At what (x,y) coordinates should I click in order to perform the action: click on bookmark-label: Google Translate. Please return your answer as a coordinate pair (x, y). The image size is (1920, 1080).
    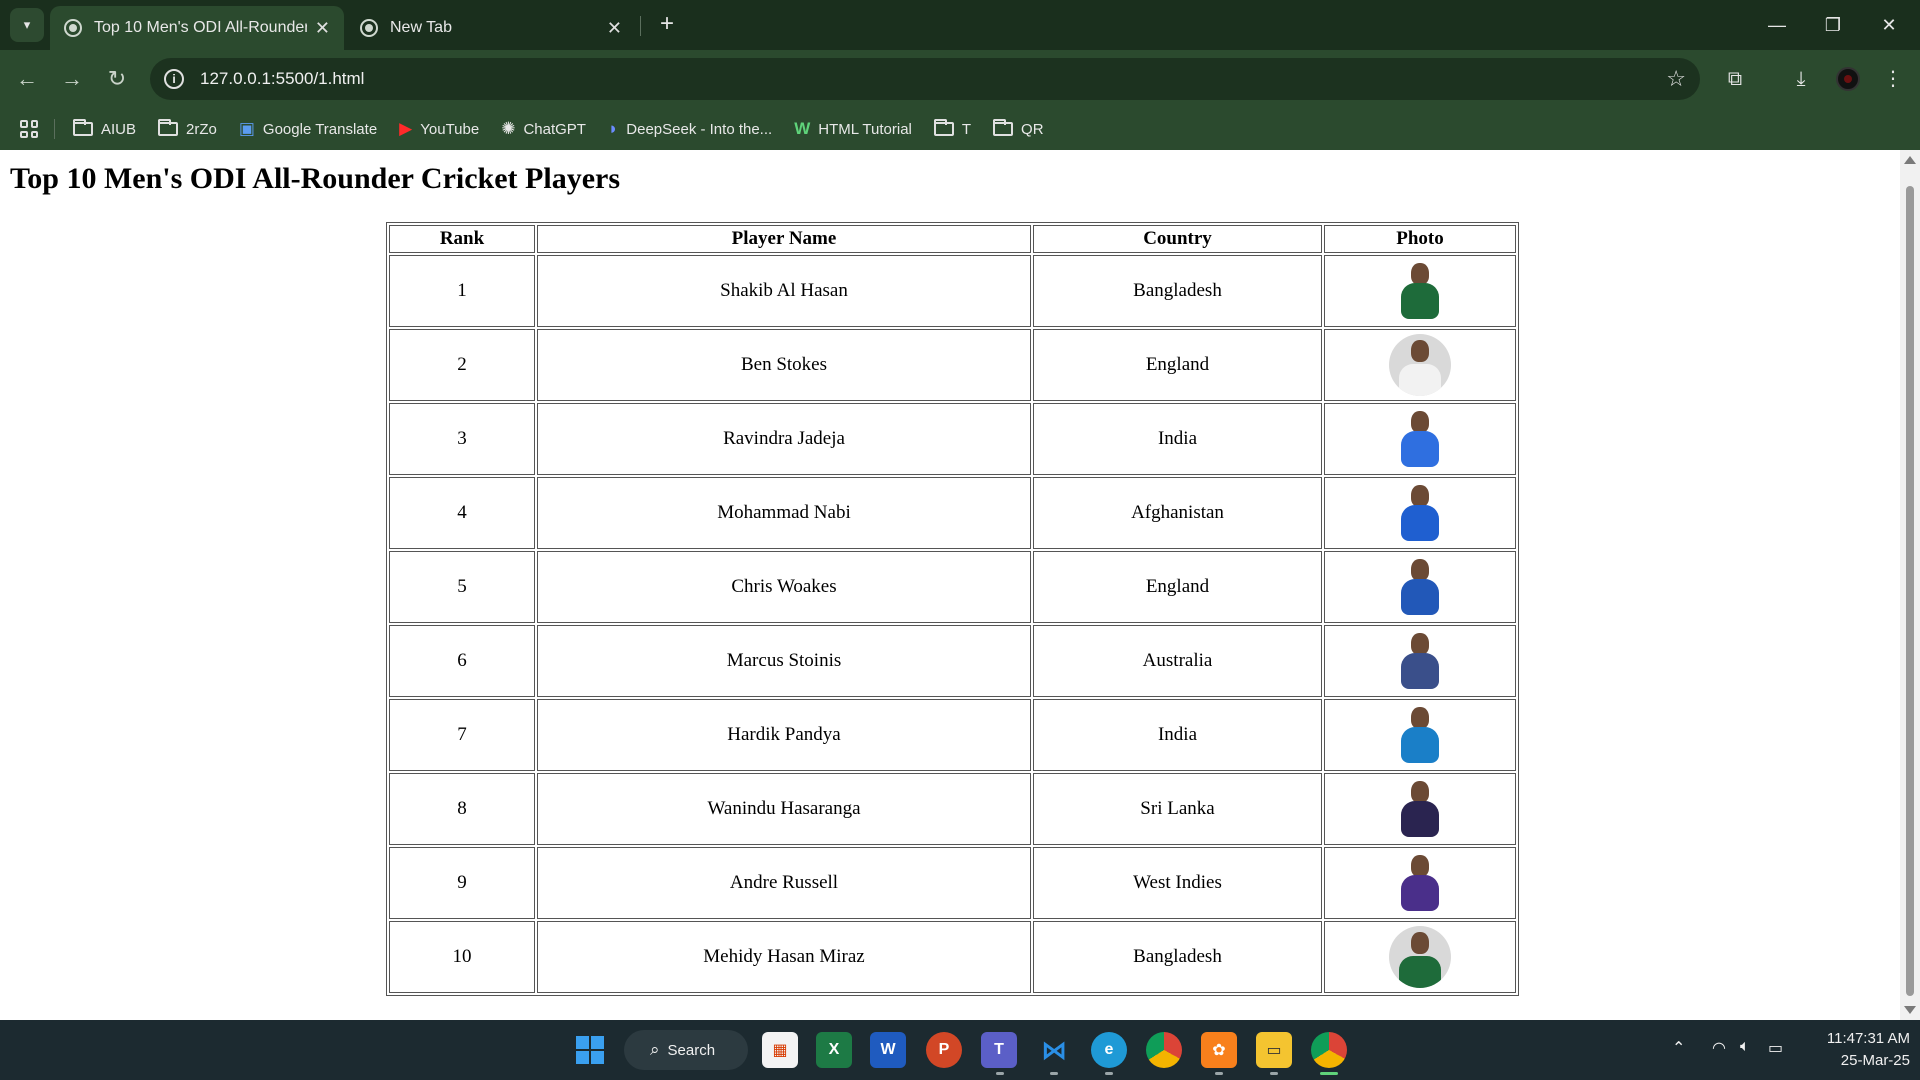
    Looking at the image, I should click on (320, 129).